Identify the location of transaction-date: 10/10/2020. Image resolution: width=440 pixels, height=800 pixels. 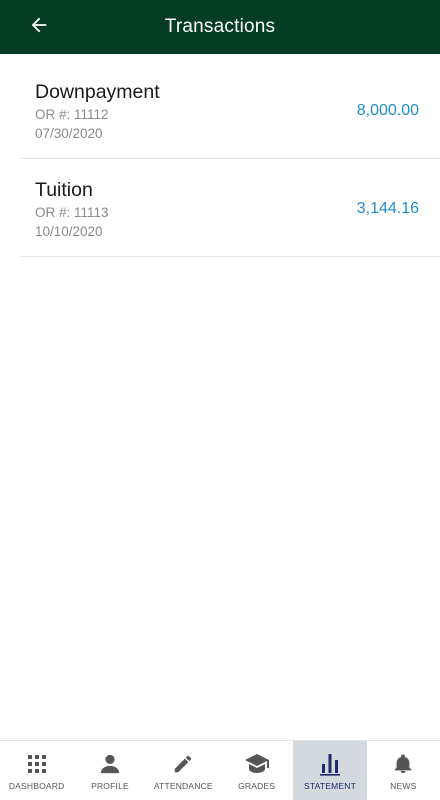
(69, 231).